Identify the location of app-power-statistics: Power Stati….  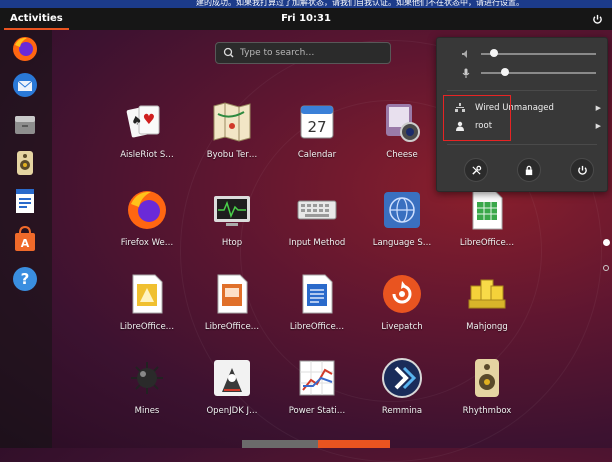
(317, 386).